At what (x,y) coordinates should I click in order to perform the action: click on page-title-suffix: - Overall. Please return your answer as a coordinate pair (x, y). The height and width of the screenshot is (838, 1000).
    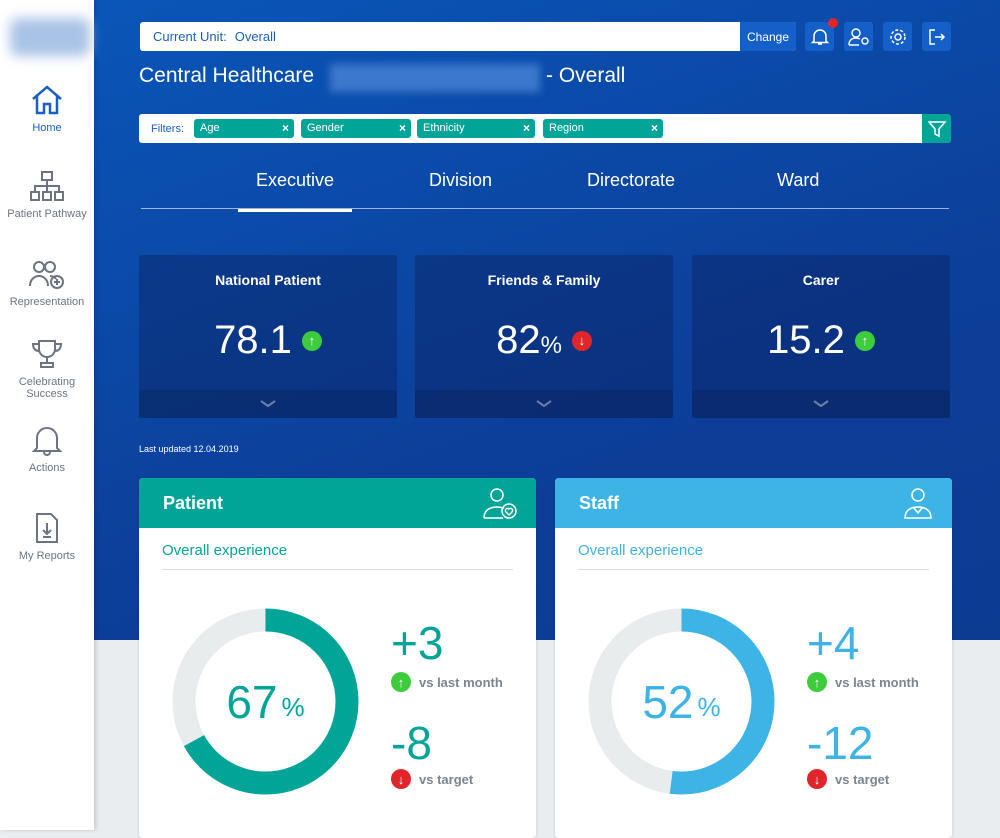
    Looking at the image, I should click on (586, 75).